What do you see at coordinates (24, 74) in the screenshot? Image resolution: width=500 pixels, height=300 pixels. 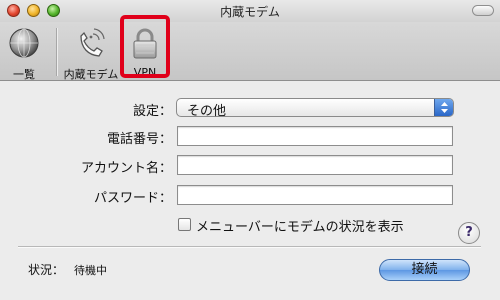 I see `toolbar-item-label: 一覧` at bounding box center [24, 74].